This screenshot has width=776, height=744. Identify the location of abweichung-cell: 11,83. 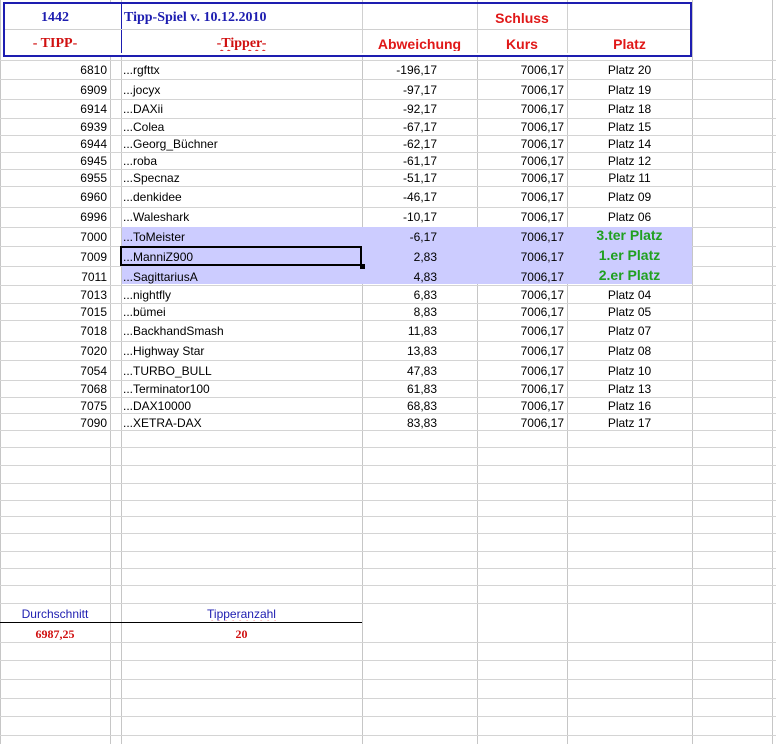
(399, 331).